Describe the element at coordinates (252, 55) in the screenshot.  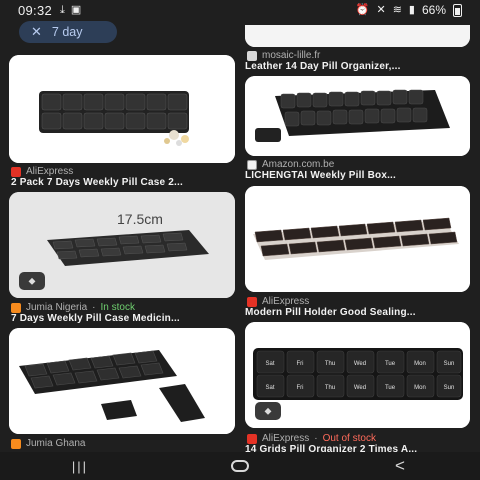
I see `mosaic-icon` at that location.